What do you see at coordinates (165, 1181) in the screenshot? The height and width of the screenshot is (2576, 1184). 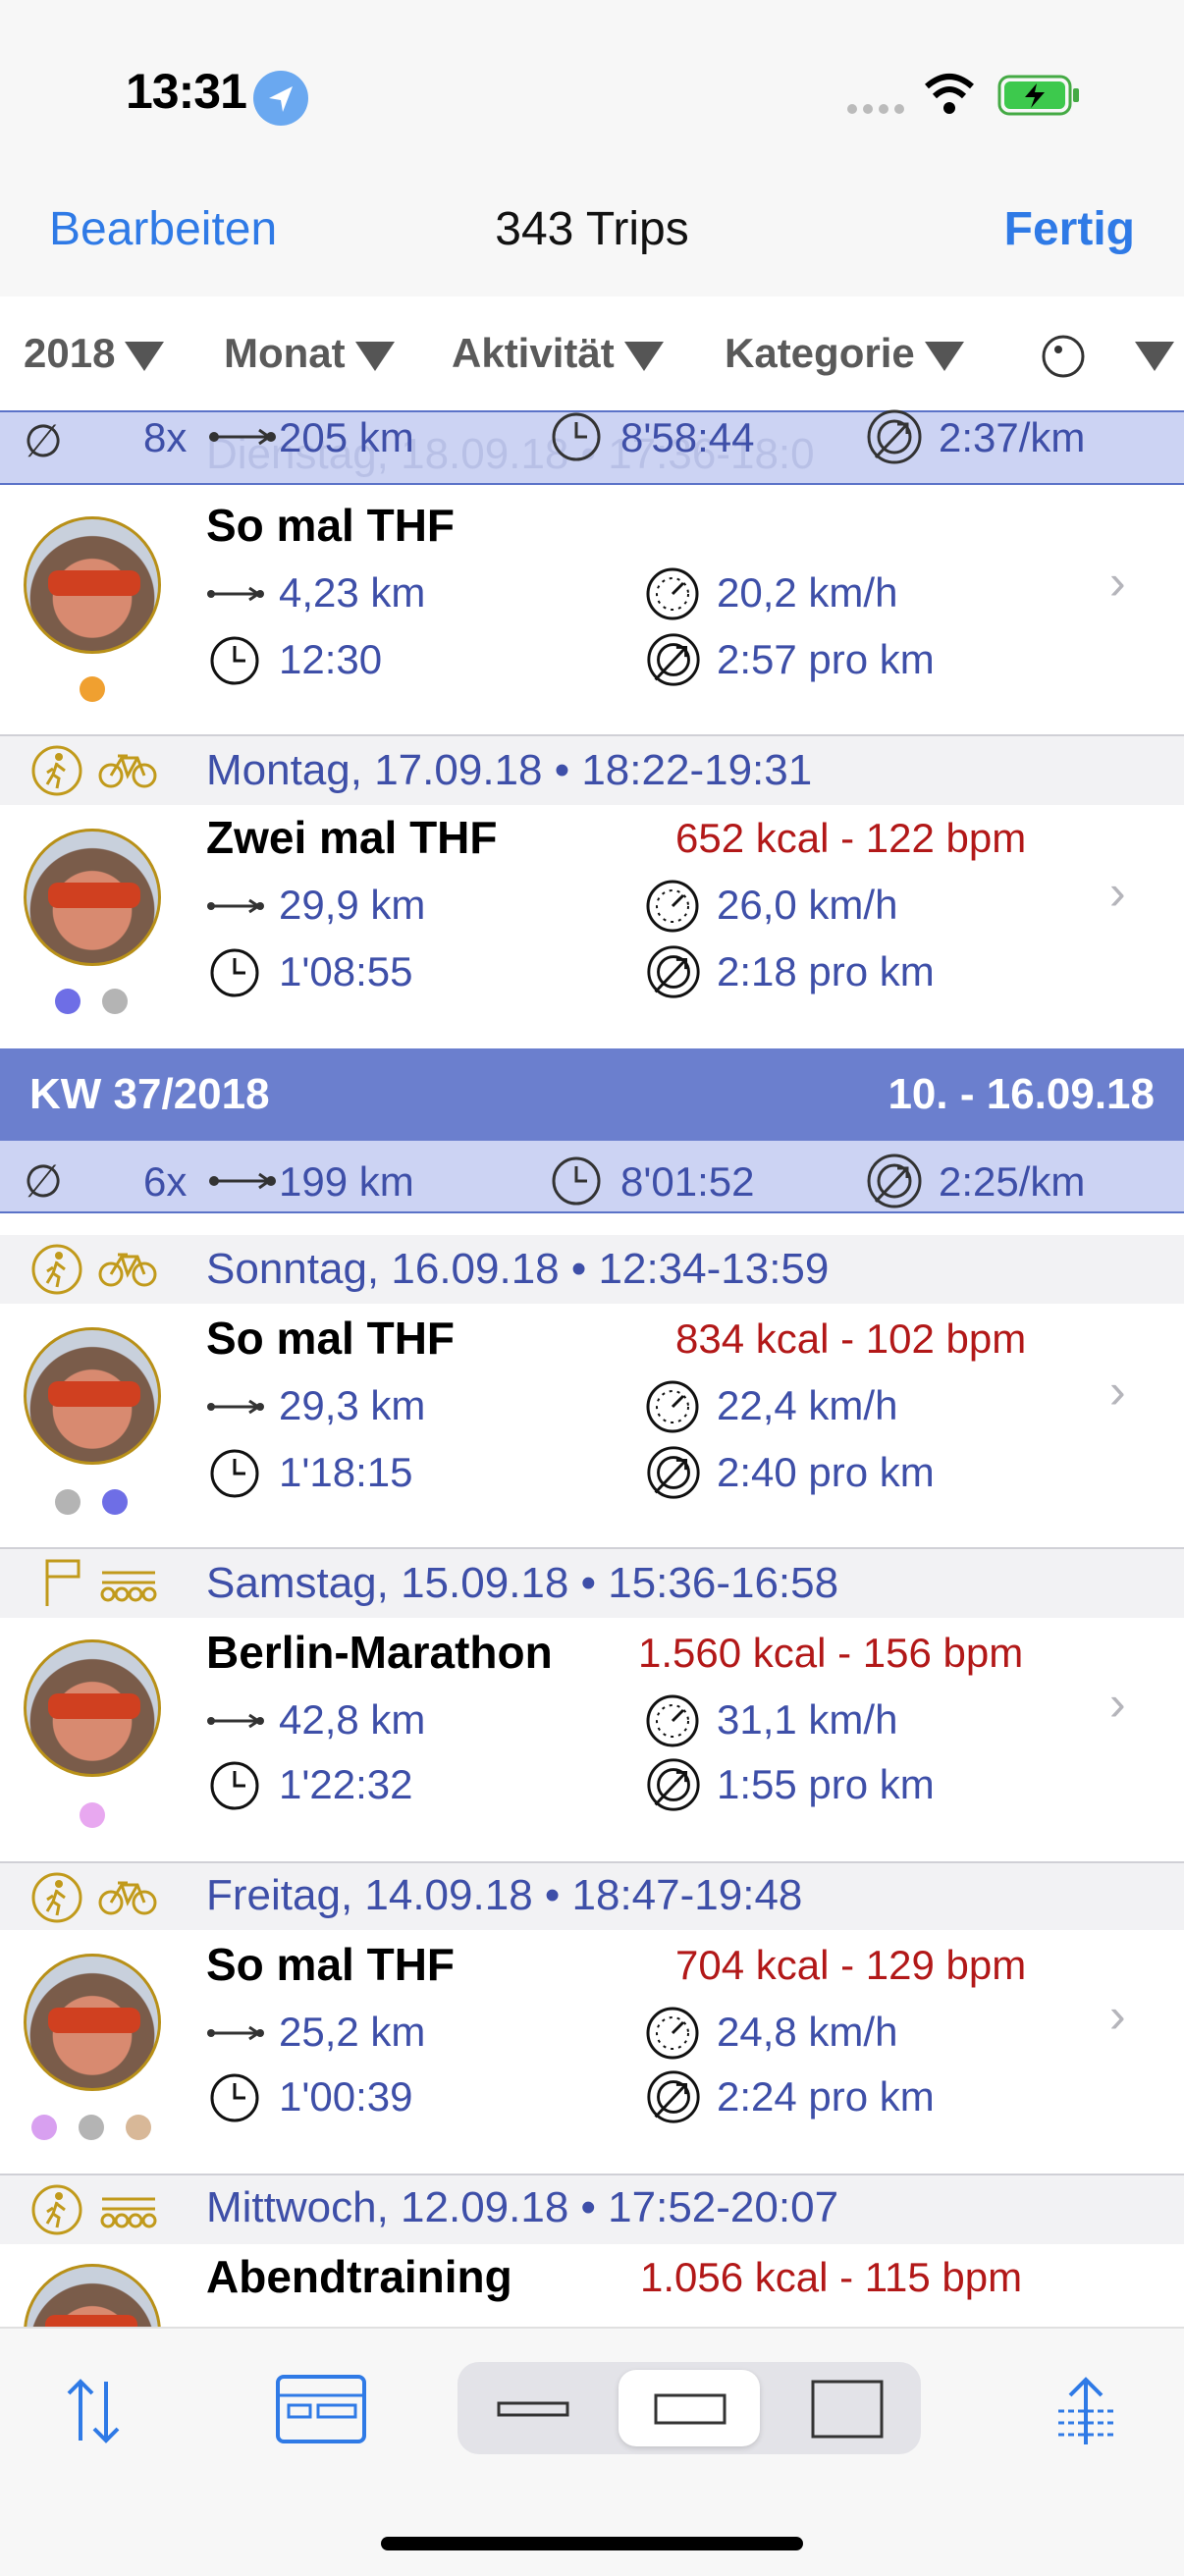 I see `summary-count: 6x` at bounding box center [165, 1181].